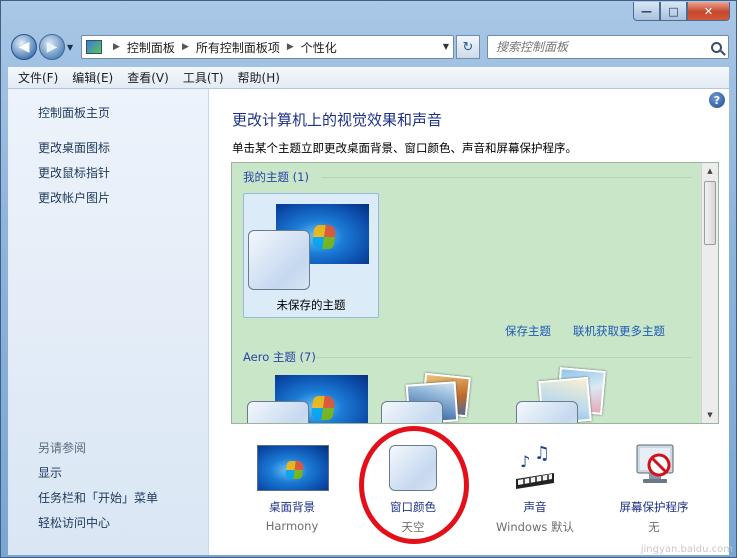  Describe the element at coordinates (276, 177) in the screenshot. I see `my-themes-heading: 我的主题 (1)` at that location.